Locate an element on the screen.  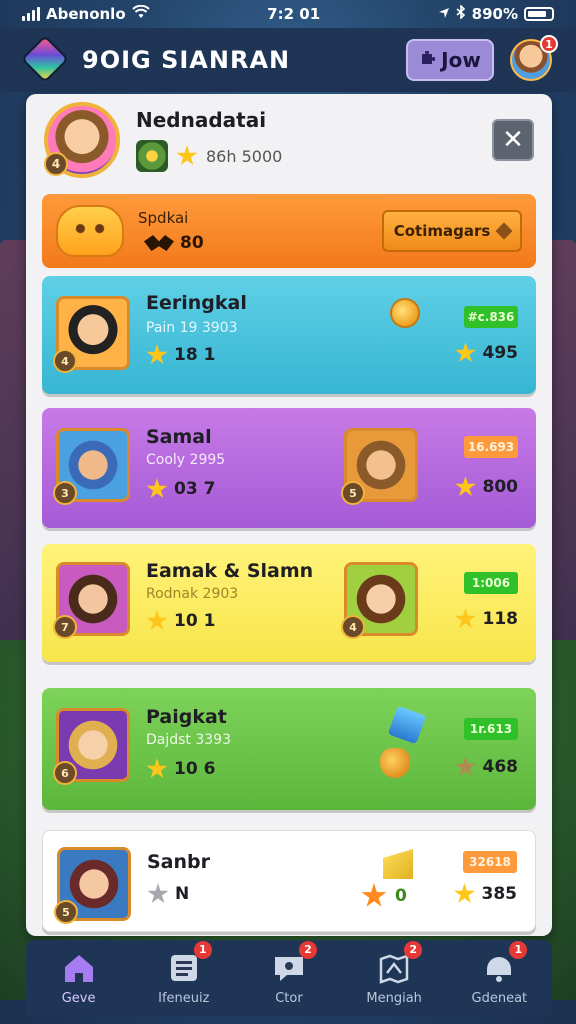
player-card: 5 Sanbr N 0 32618 385 is located at coordinates (289, 881).